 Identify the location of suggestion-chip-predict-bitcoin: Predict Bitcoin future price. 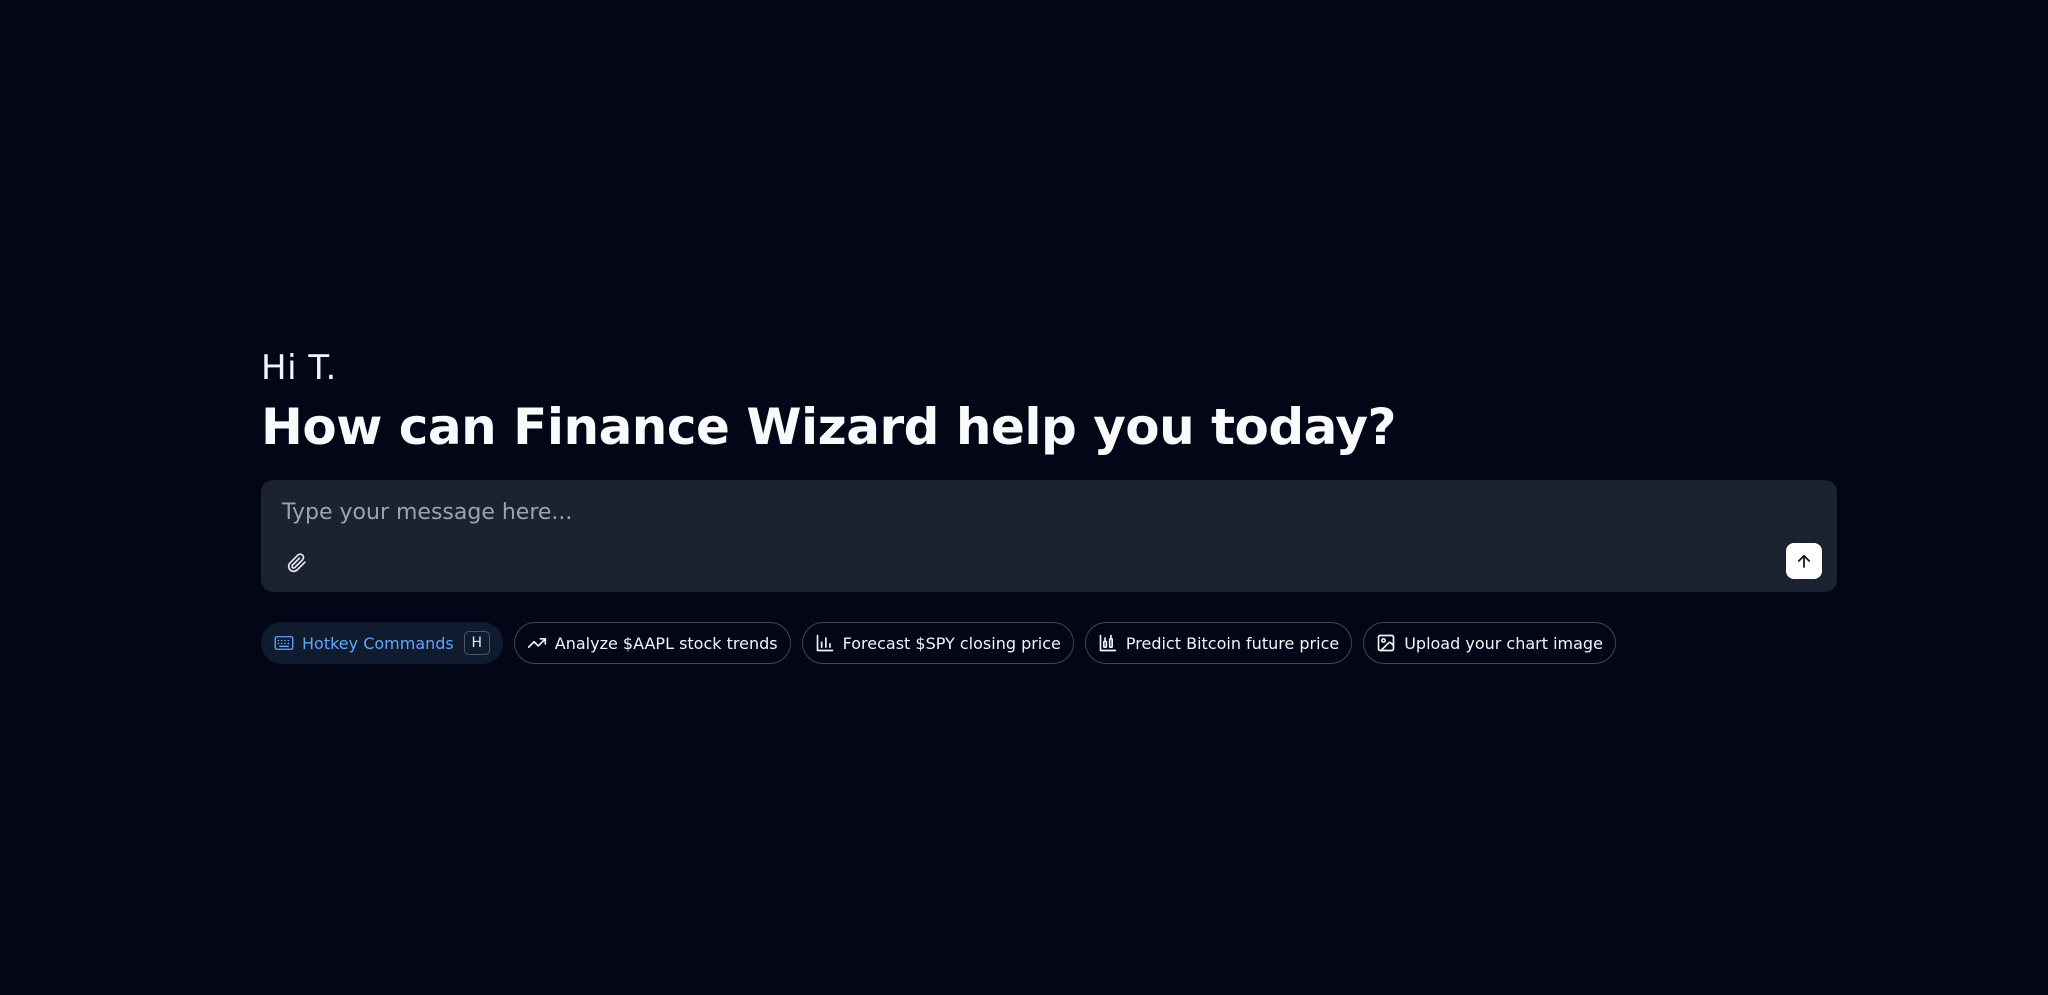
(1218, 643).